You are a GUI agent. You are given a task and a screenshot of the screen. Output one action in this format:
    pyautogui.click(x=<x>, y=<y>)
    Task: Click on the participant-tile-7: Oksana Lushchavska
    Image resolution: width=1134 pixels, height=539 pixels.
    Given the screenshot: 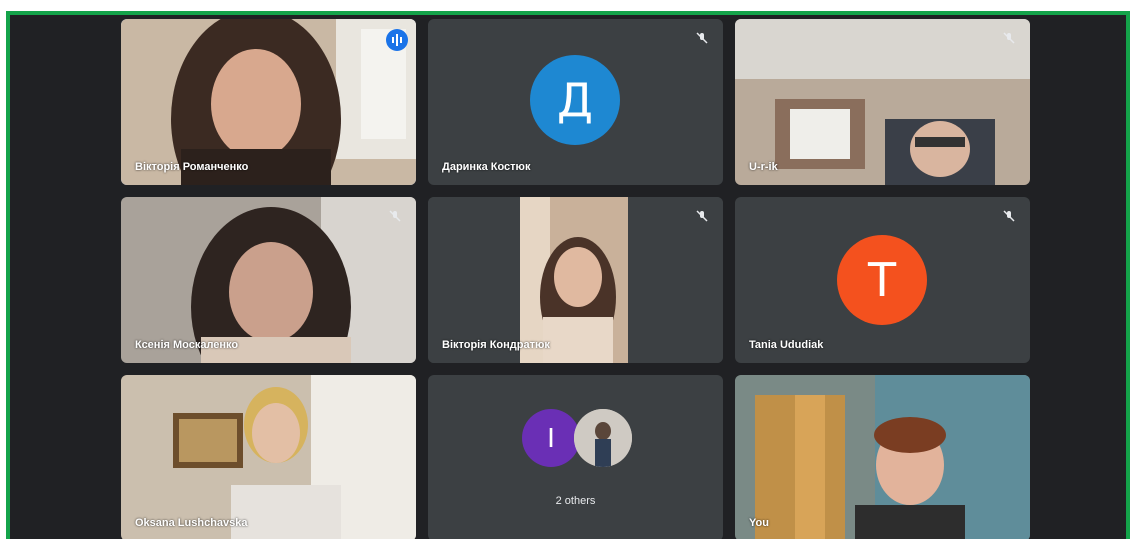 What is the action you would take?
    pyautogui.click(x=268, y=457)
    